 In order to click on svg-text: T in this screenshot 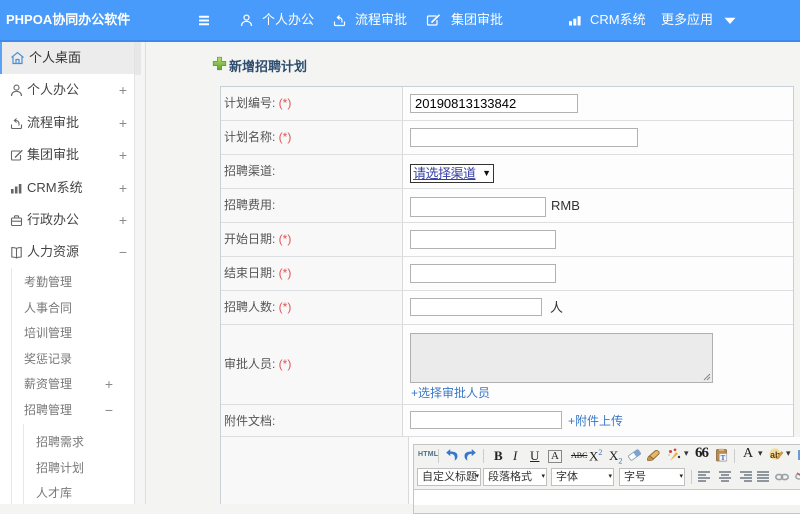, I will do `click(723, 458)`.